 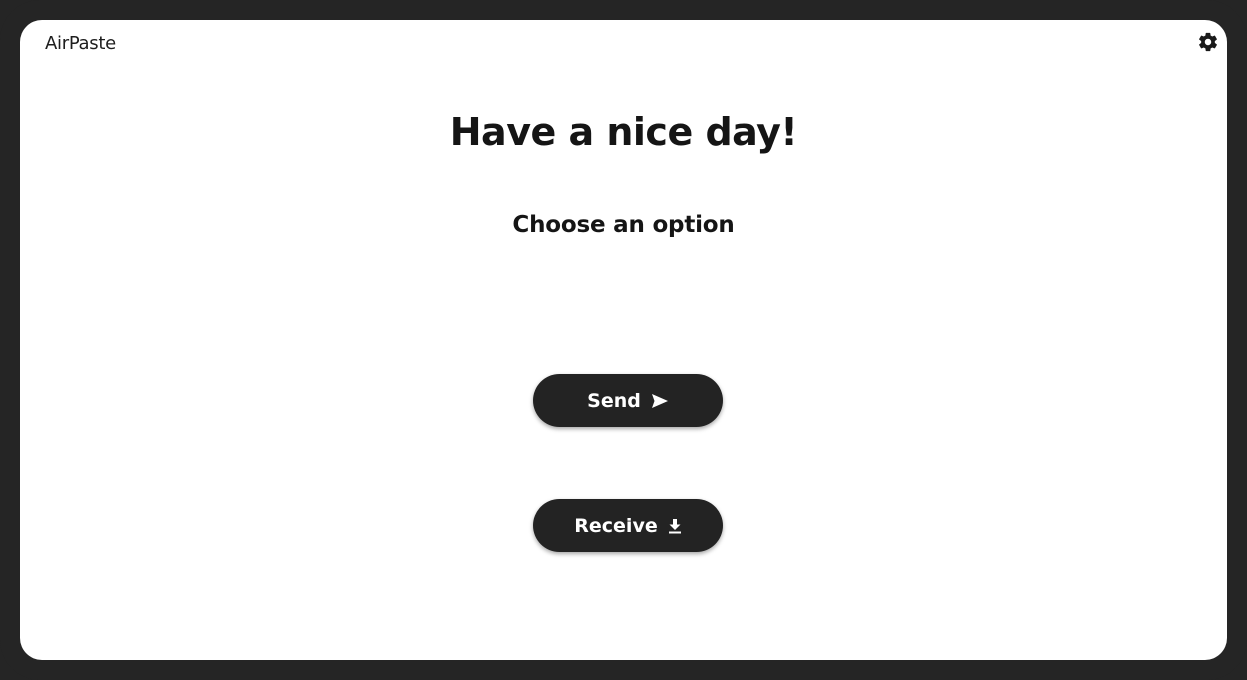 What do you see at coordinates (659, 400) in the screenshot?
I see `send-icon` at bounding box center [659, 400].